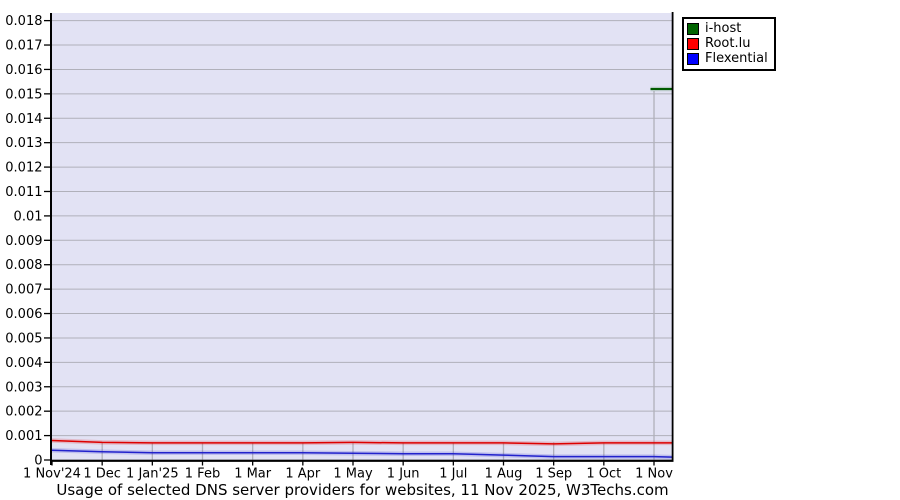 Image resolution: width=900 pixels, height=500 pixels. Describe the element at coordinates (23, 143) in the screenshot. I see `y-tick-label: 0.013` at that location.